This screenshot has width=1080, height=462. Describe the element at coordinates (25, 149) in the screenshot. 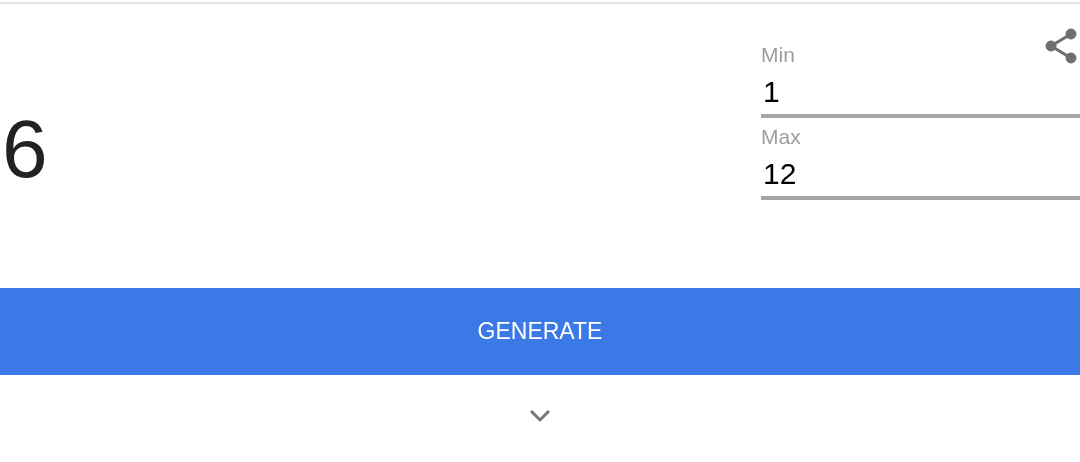

I see `result-number: 6` at that location.